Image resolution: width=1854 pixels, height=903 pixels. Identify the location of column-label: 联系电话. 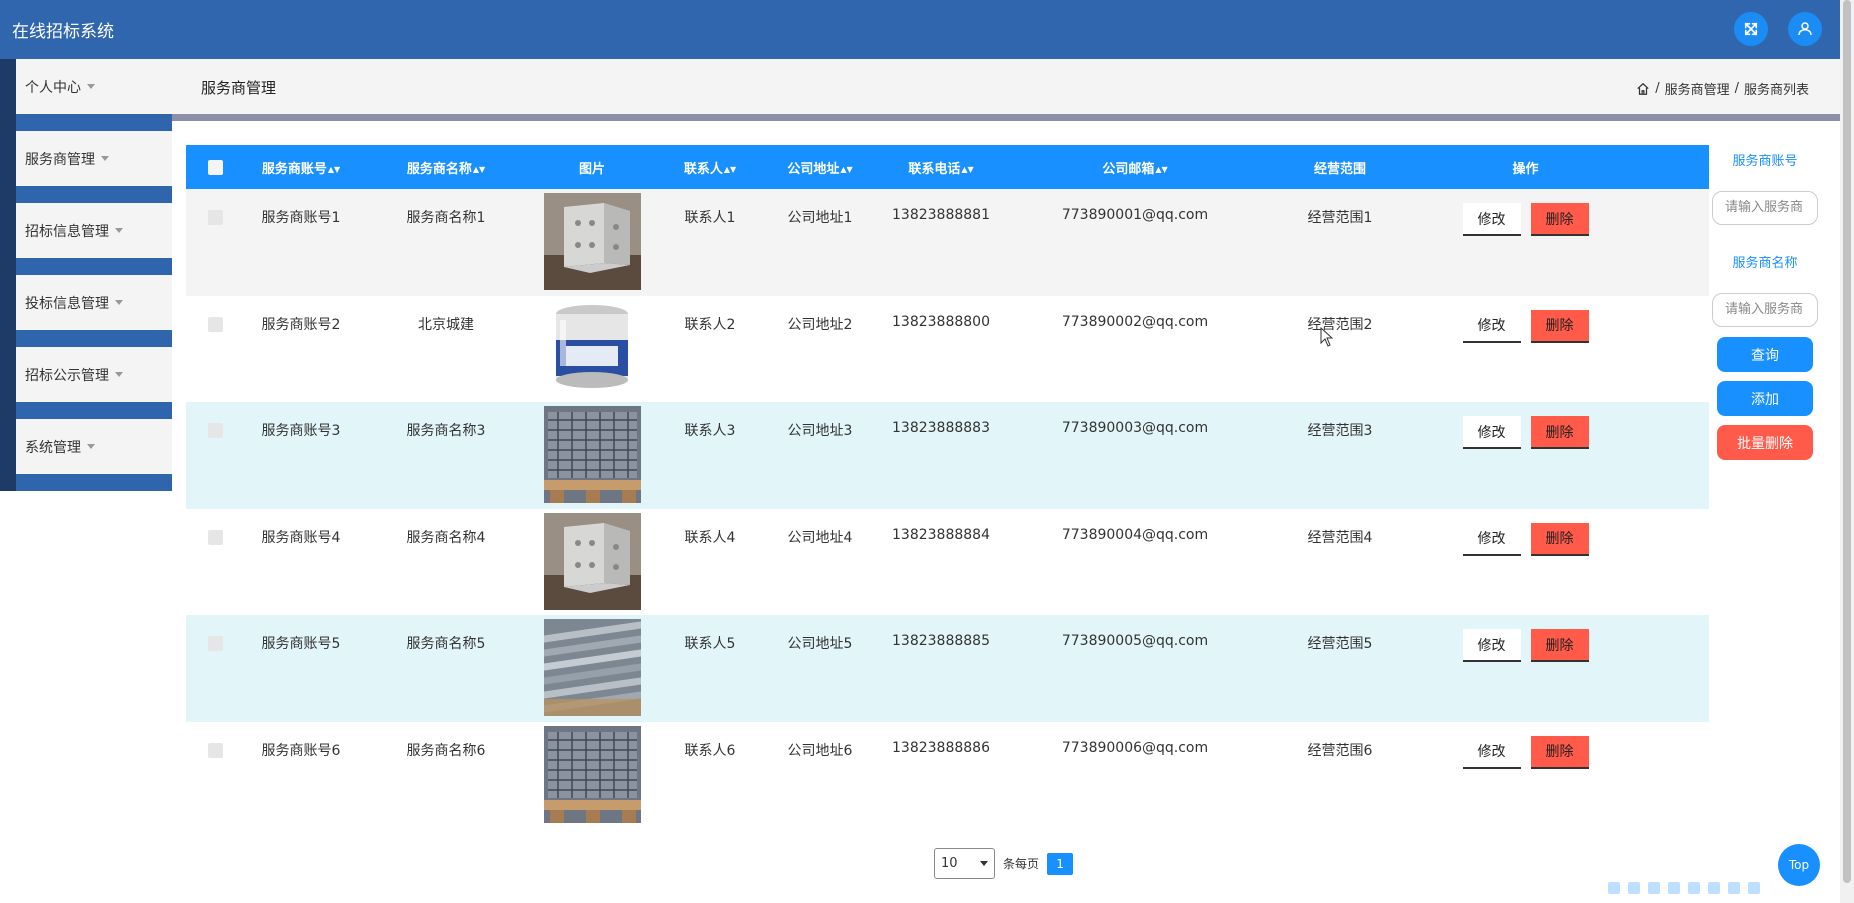
(934, 169).